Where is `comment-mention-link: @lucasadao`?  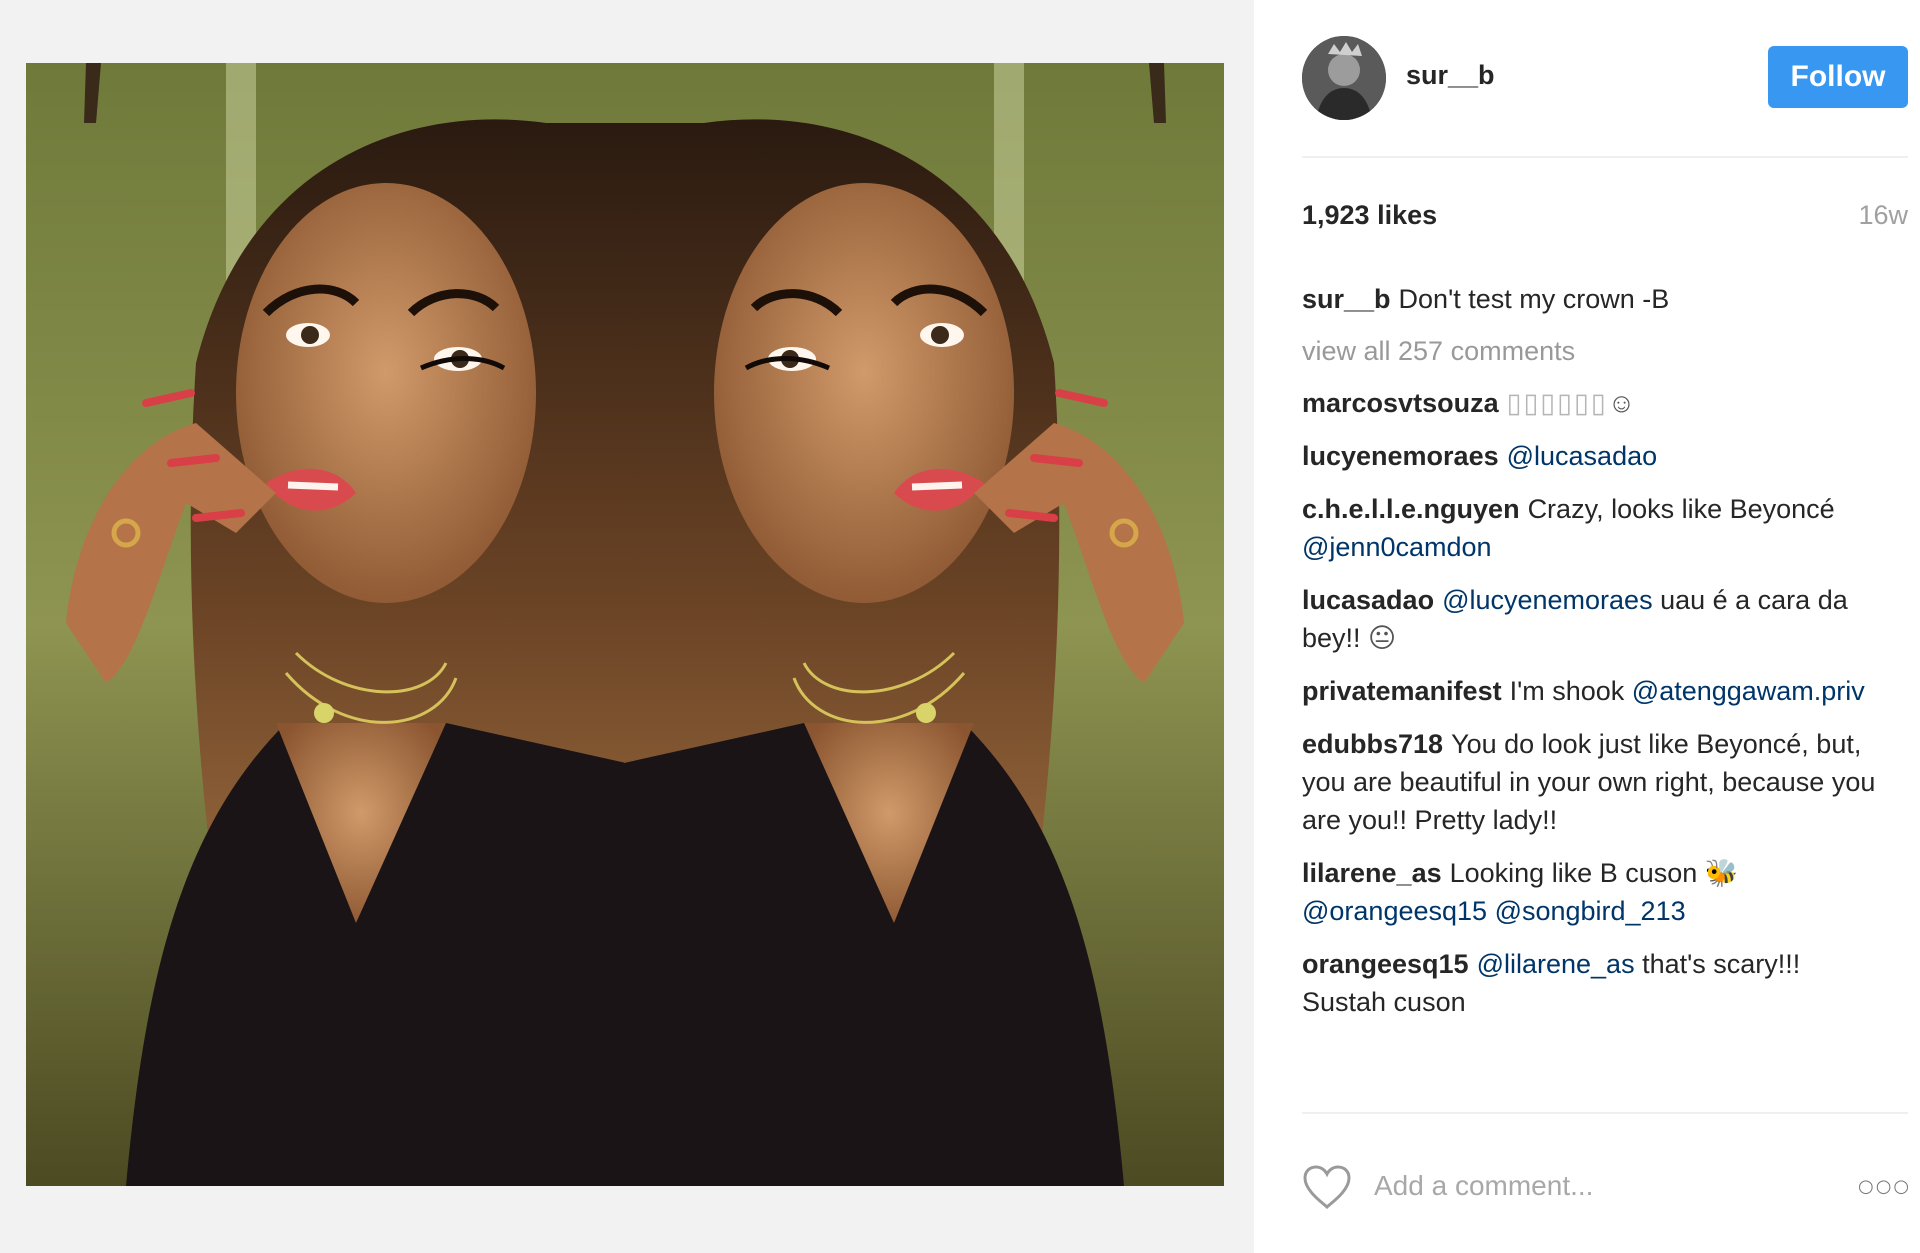
comment-mention-link: @lucasadao is located at coordinates (1582, 456).